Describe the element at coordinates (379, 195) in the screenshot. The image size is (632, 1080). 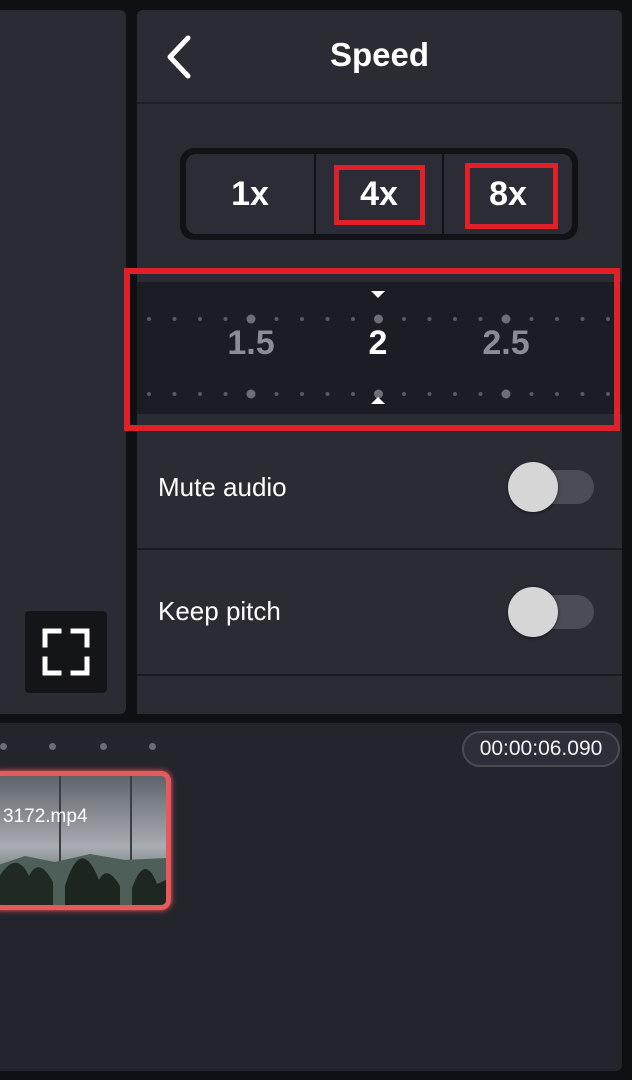
I see `highlight-box-4x` at that location.